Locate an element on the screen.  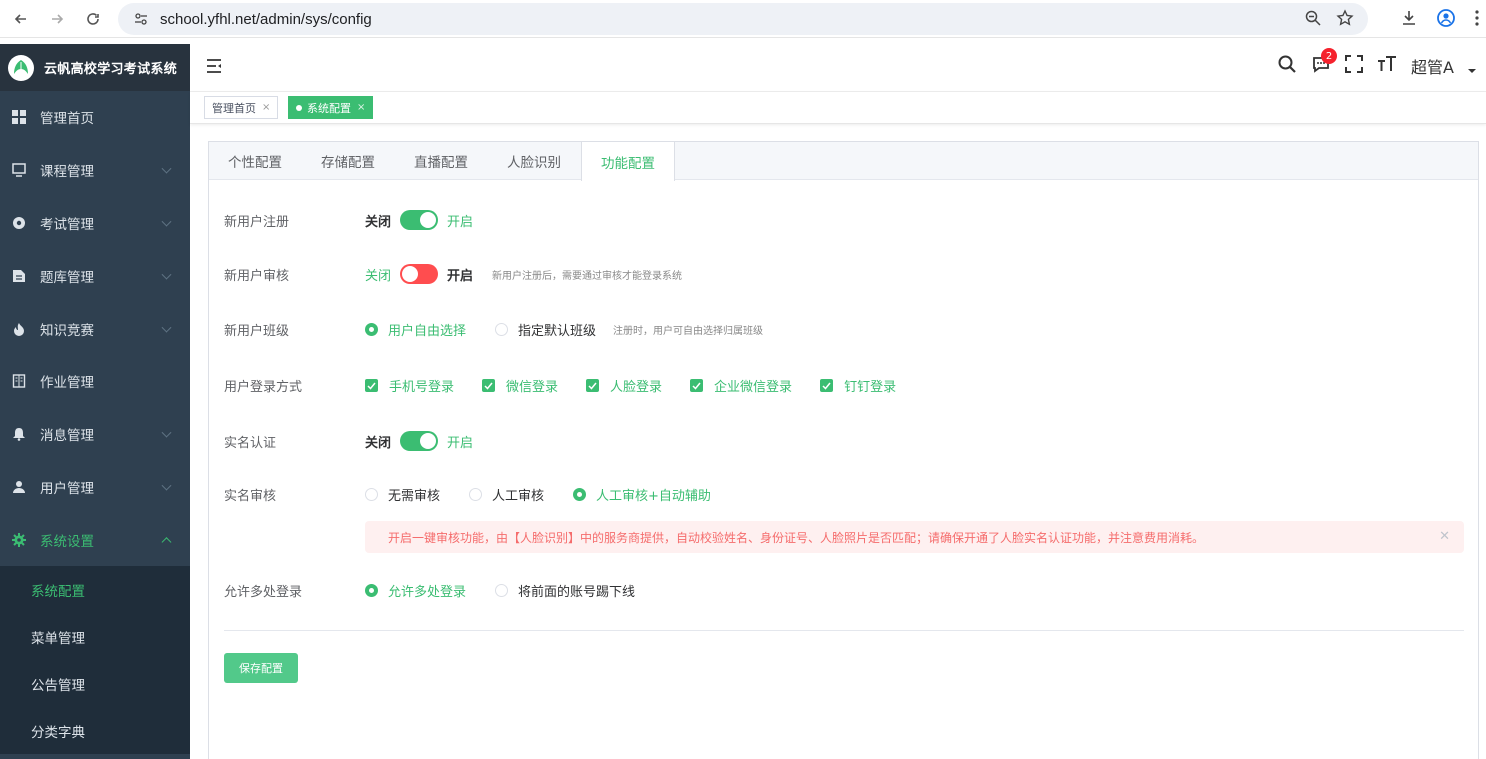
tab-feature: 功能配置 is located at coordinates (628, 161).